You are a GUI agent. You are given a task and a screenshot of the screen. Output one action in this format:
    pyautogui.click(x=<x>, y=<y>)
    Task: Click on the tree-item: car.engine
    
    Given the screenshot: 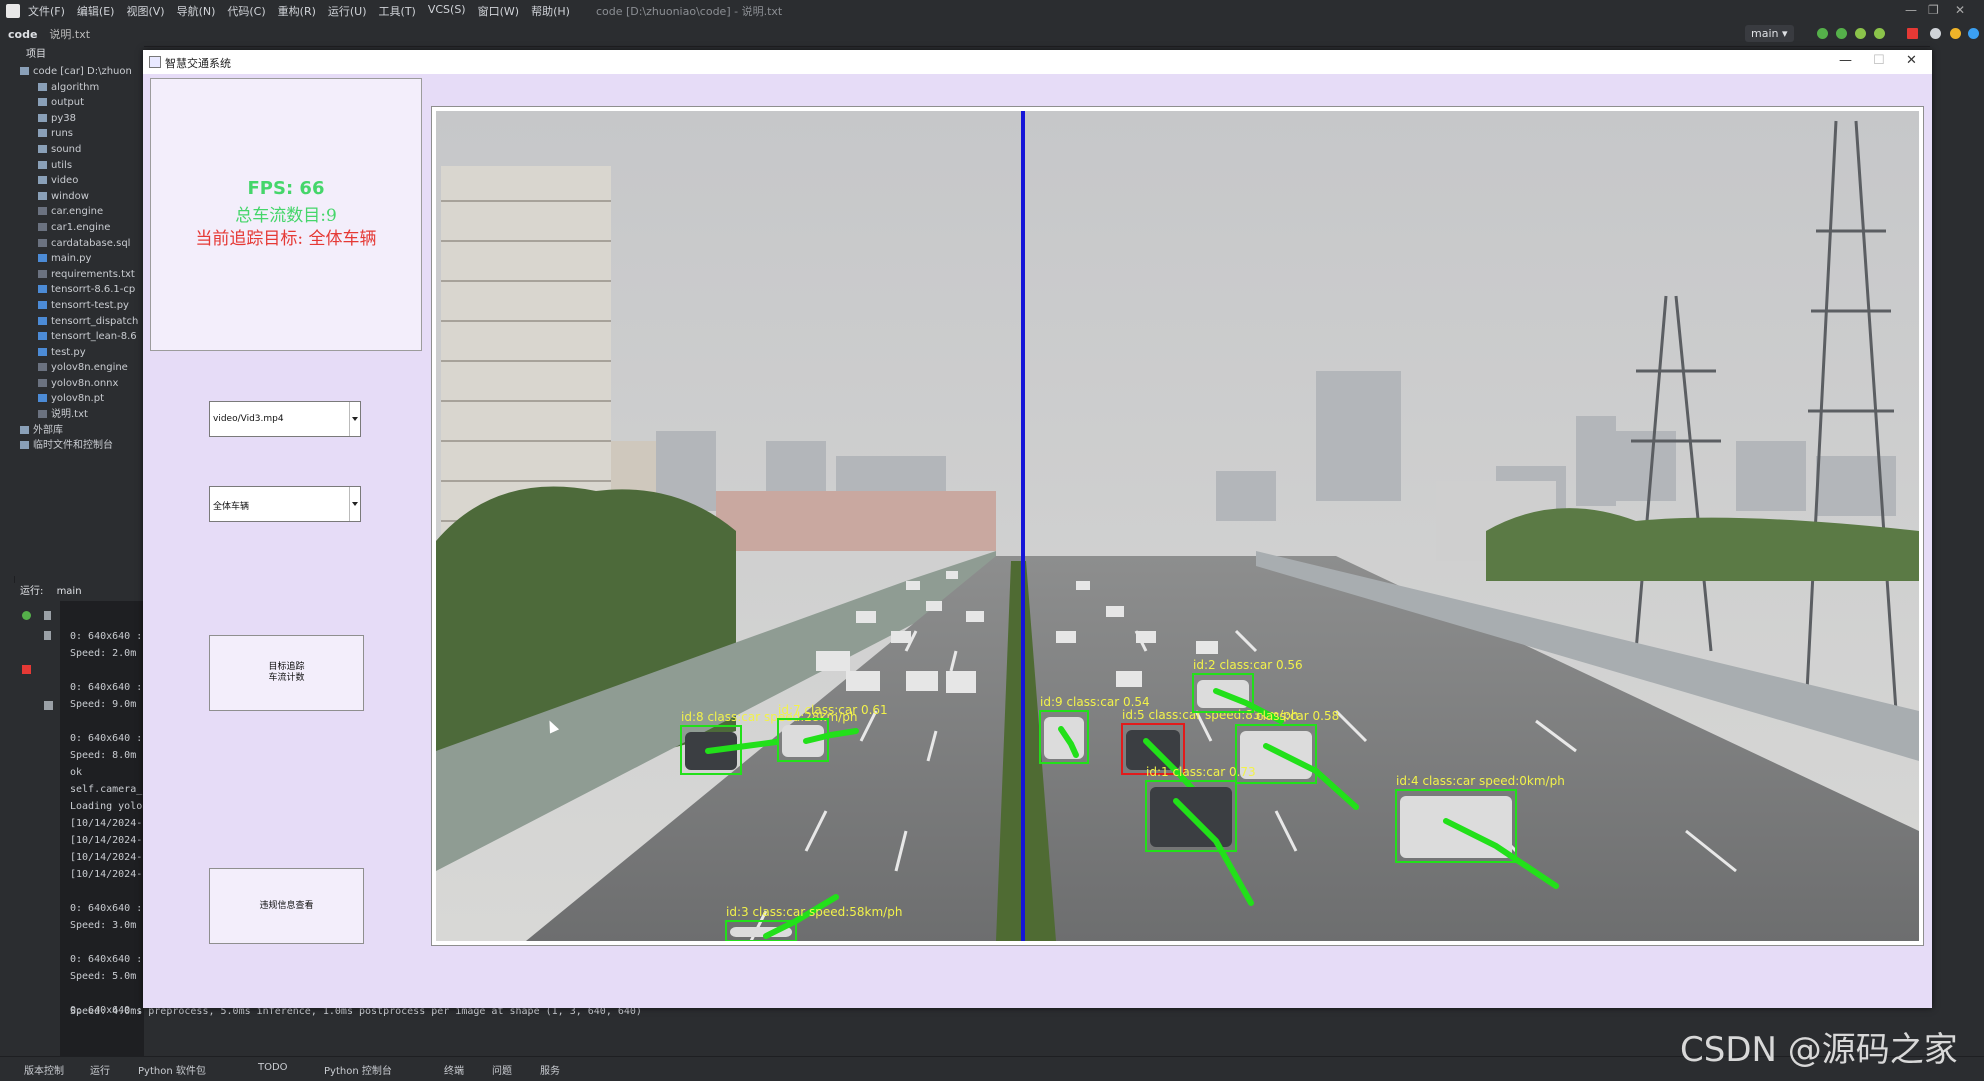 What is the action you would take?
    pyautogui.click(x=79, y=212)
    